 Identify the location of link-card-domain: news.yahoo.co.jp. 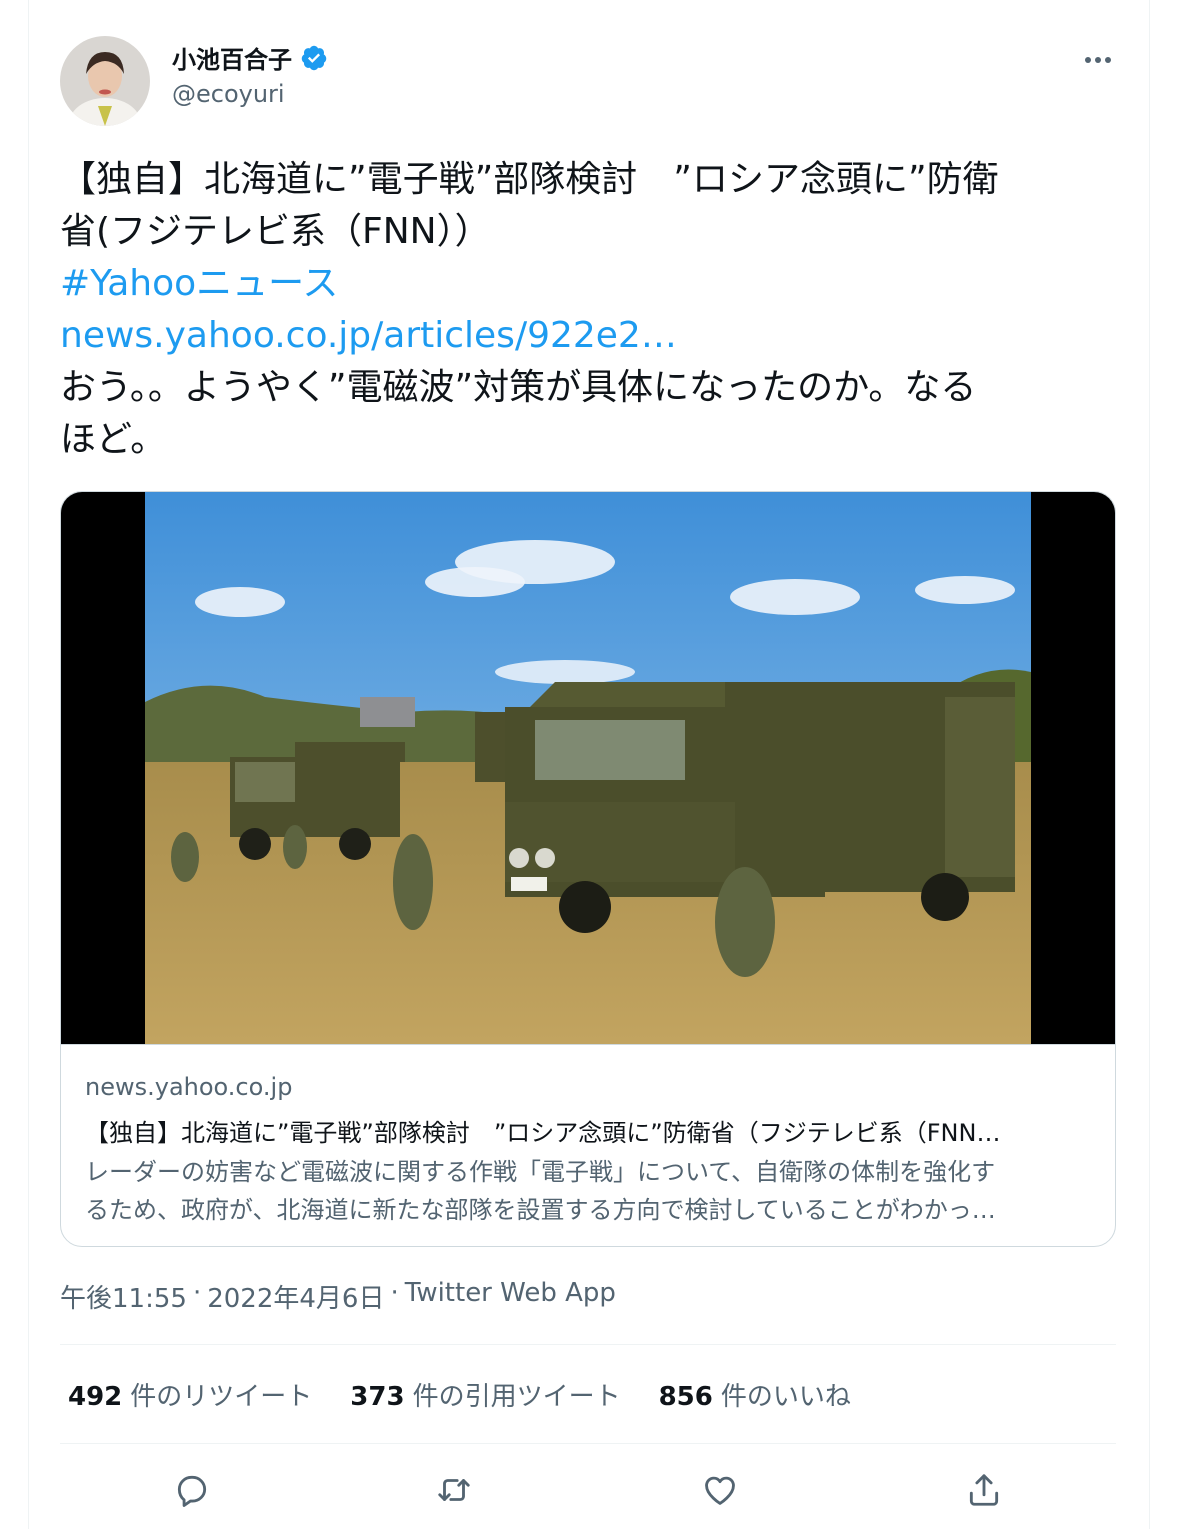
(189, 1087).